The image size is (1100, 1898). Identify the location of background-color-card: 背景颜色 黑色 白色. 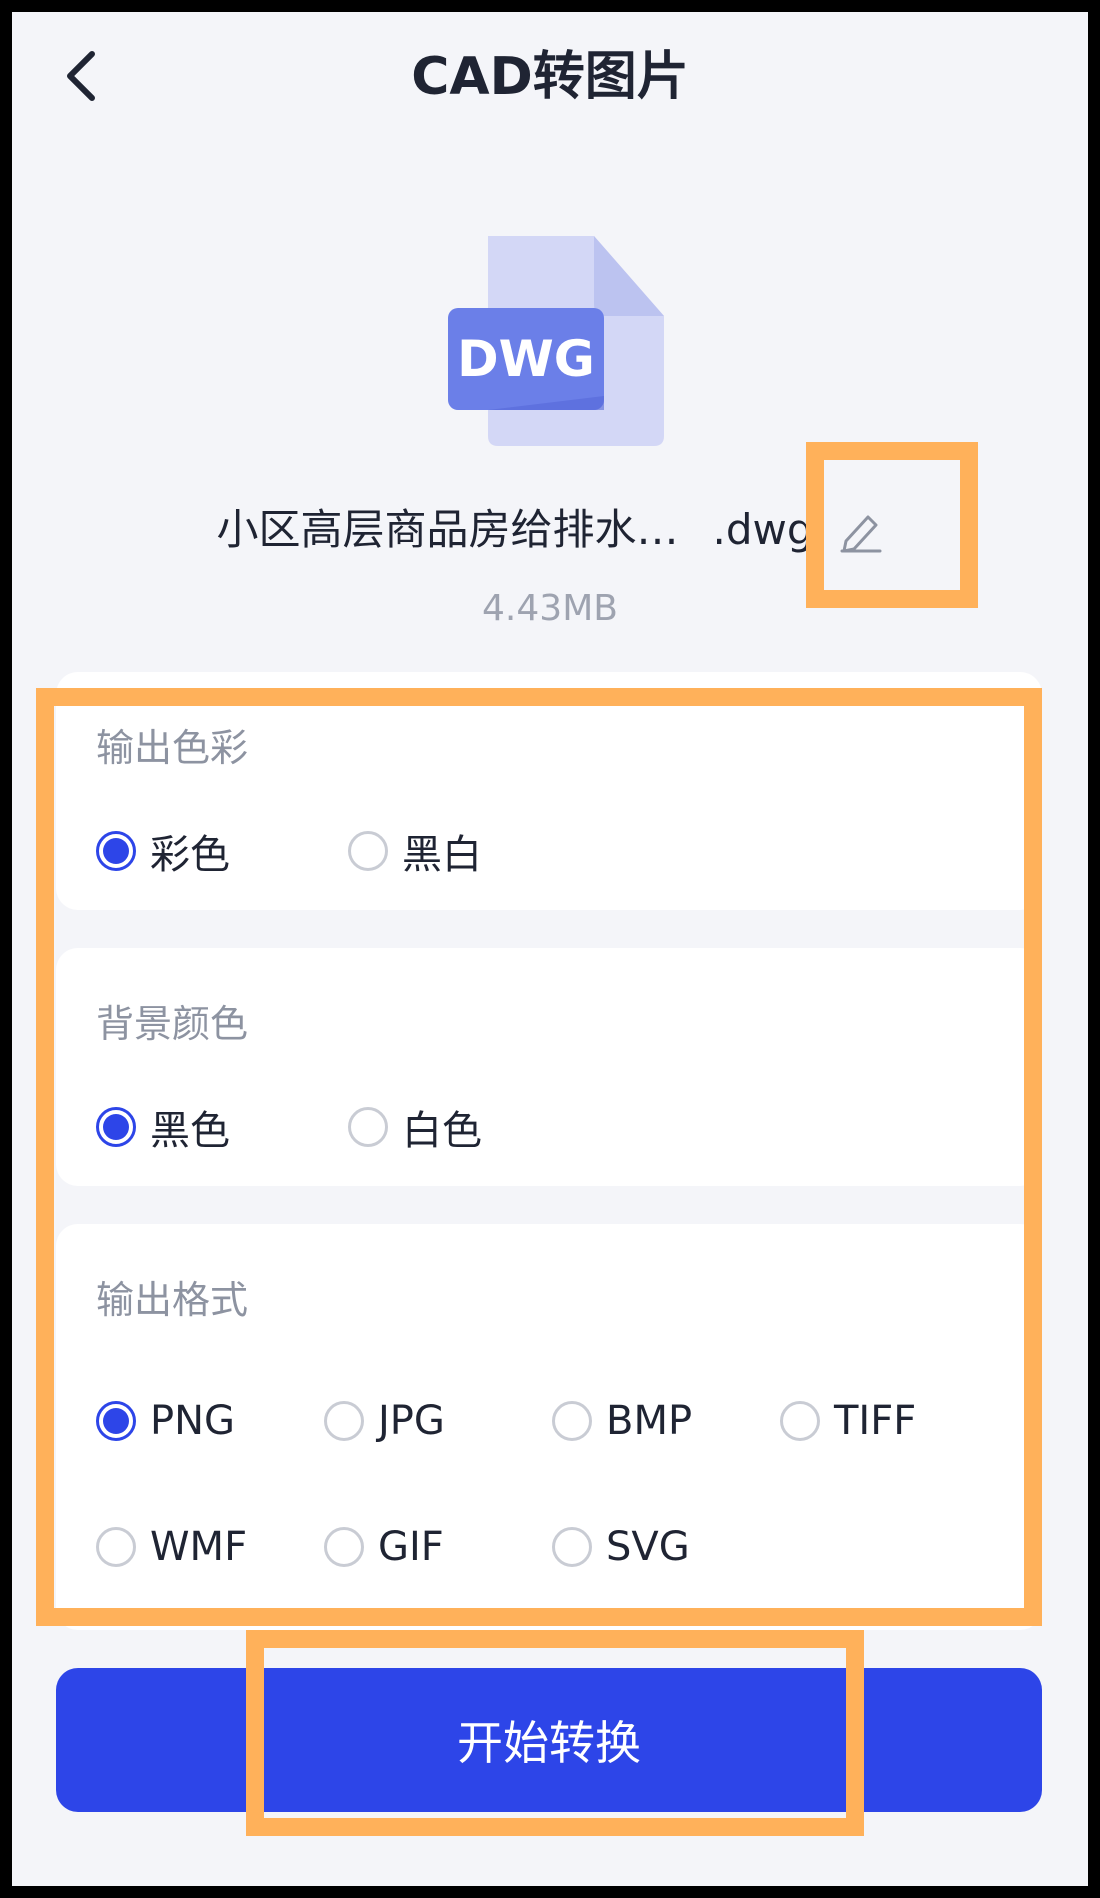
(549, 1067).